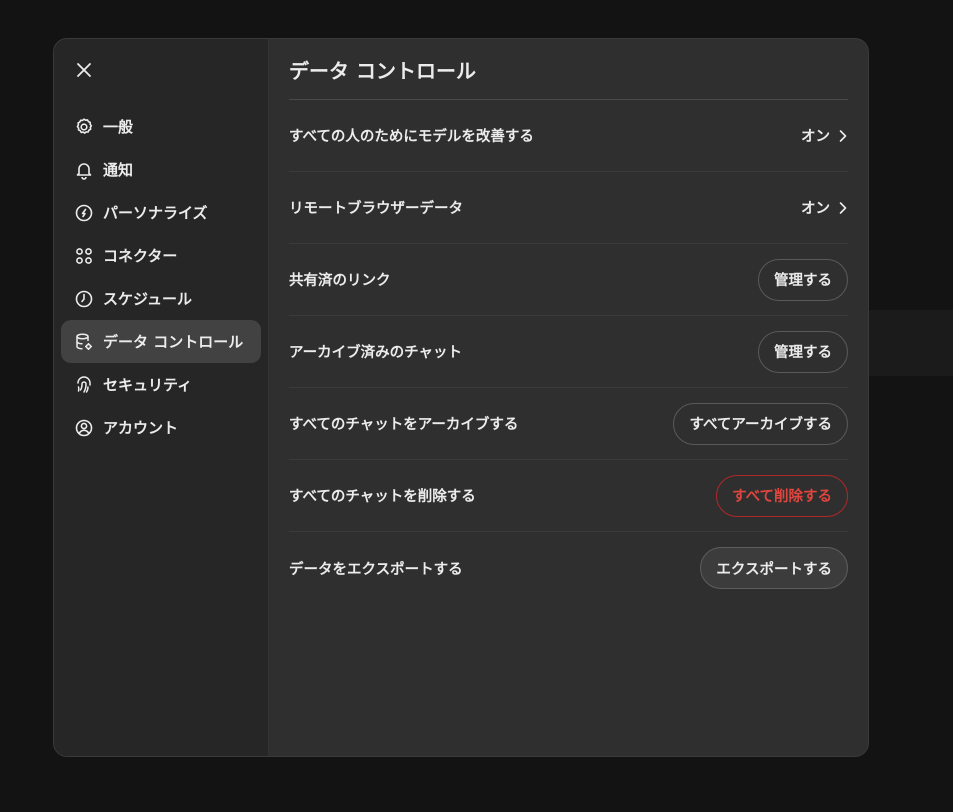 This screenshot has width=953, height=812. What do you see at coordinates (910, 343) in the screenshot?
I see `background-panel` at bounding box center [910, 343].